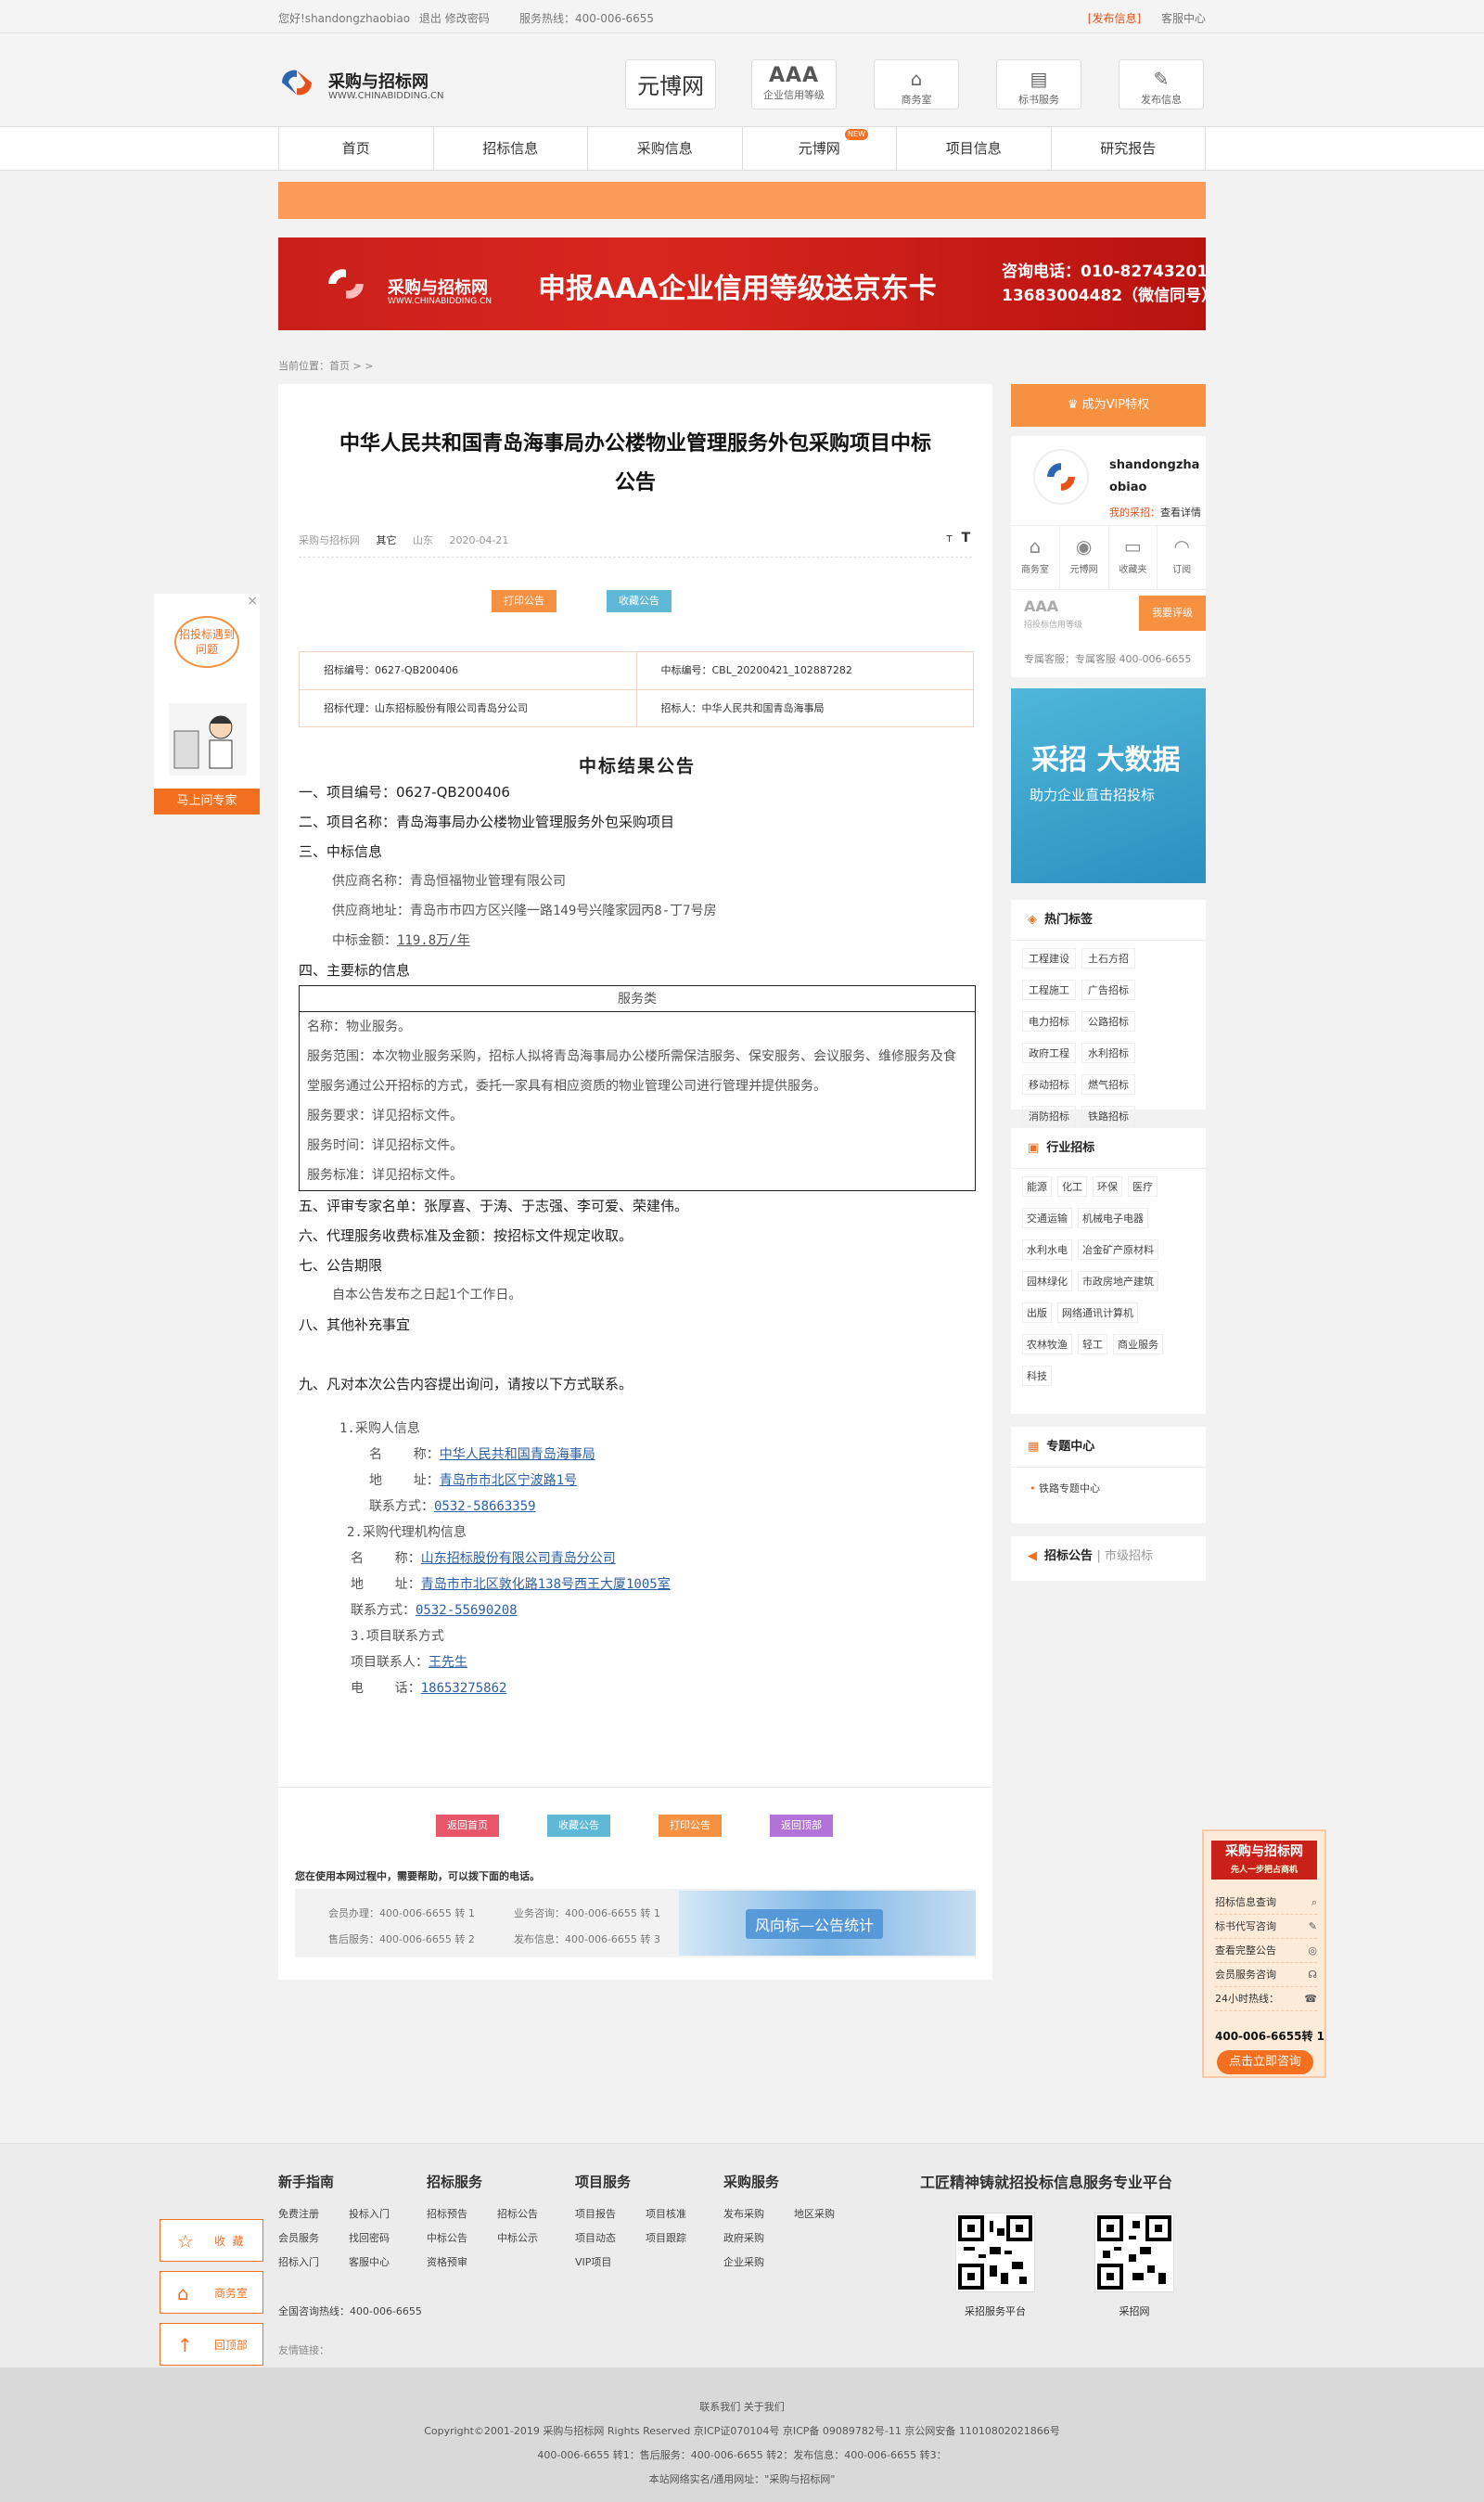 The height and width of the screenshot is (2502, 1484). Describe the element at coordinates (1049, 1084) in the screenshot. I see `tag-item: 移动招标` at that location.